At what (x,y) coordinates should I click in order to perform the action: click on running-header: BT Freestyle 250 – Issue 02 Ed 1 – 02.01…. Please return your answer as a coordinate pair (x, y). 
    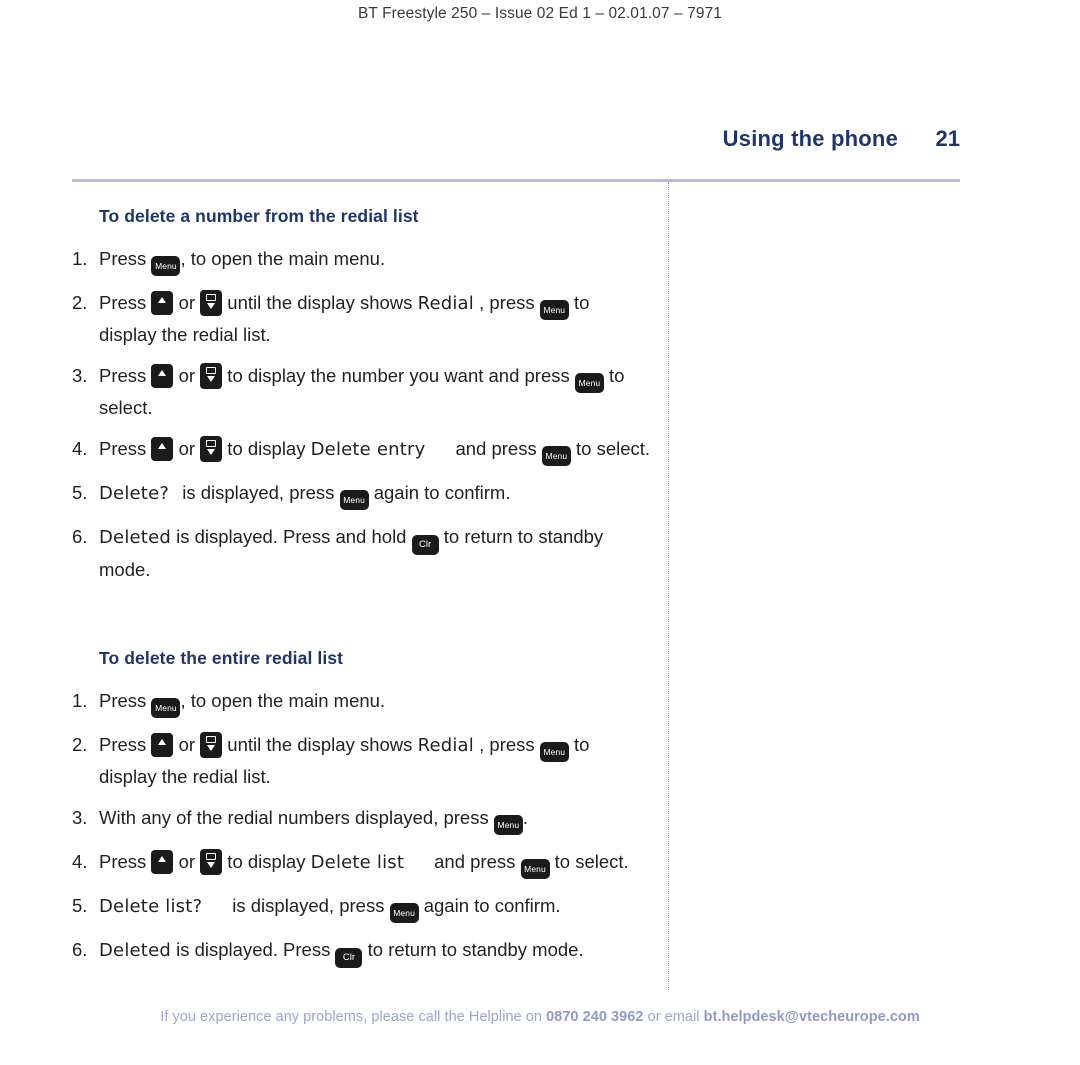
    Looking at the image, I should click on (540, 13).